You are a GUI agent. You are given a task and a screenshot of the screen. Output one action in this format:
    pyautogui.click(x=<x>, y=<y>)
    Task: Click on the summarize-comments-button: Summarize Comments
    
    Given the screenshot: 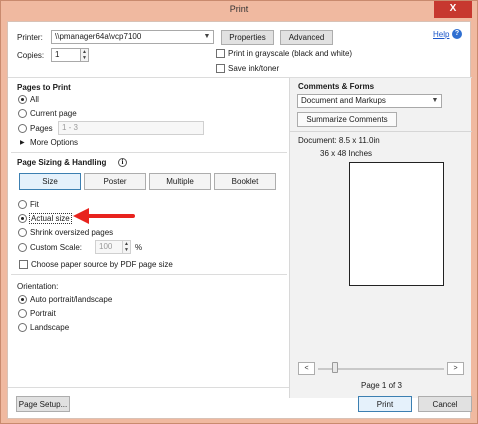 What is the action you would take?
    pyautogui.click(x=347, y=119)
    